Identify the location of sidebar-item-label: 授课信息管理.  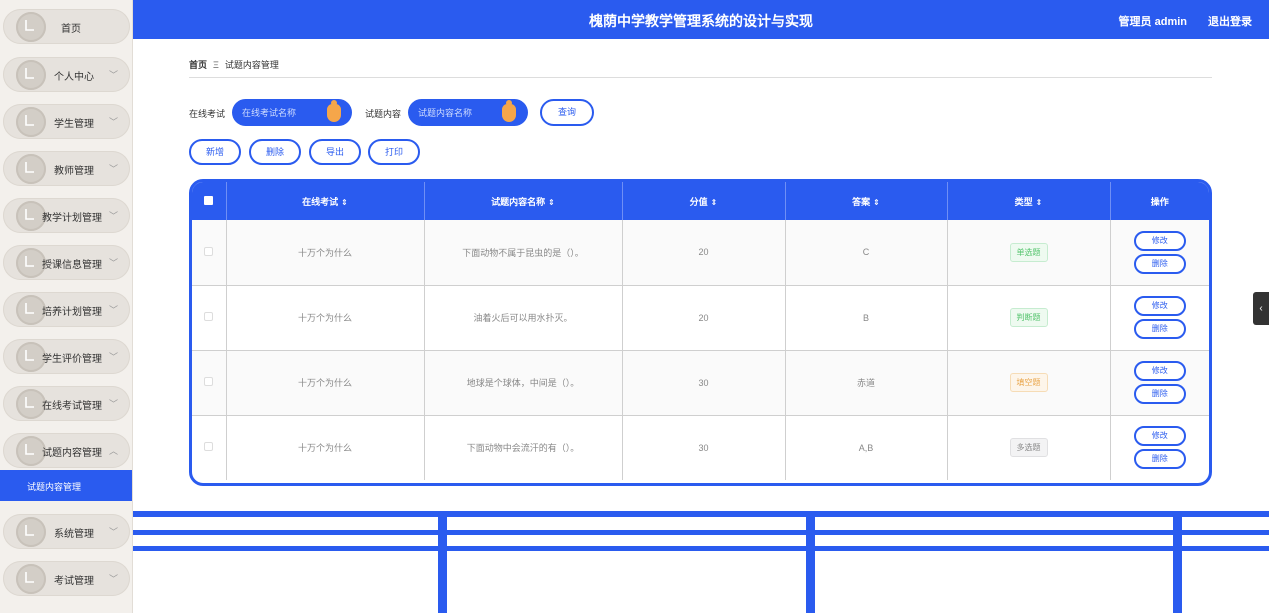
(72, 265).